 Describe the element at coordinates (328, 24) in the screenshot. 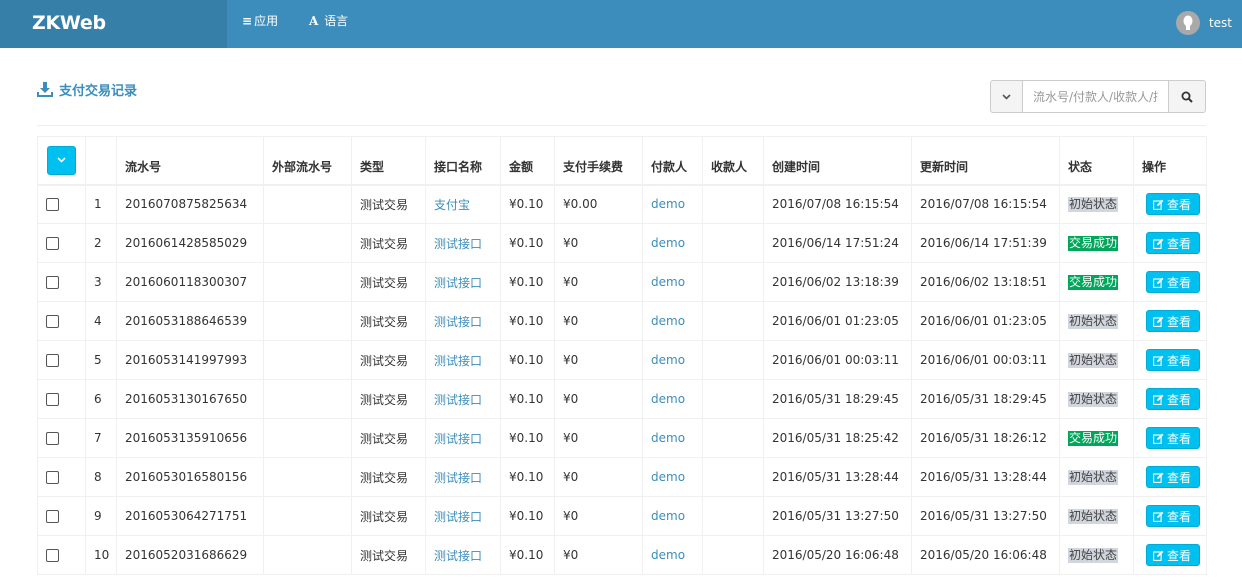

I see `nav-language: A 语言` at that location.